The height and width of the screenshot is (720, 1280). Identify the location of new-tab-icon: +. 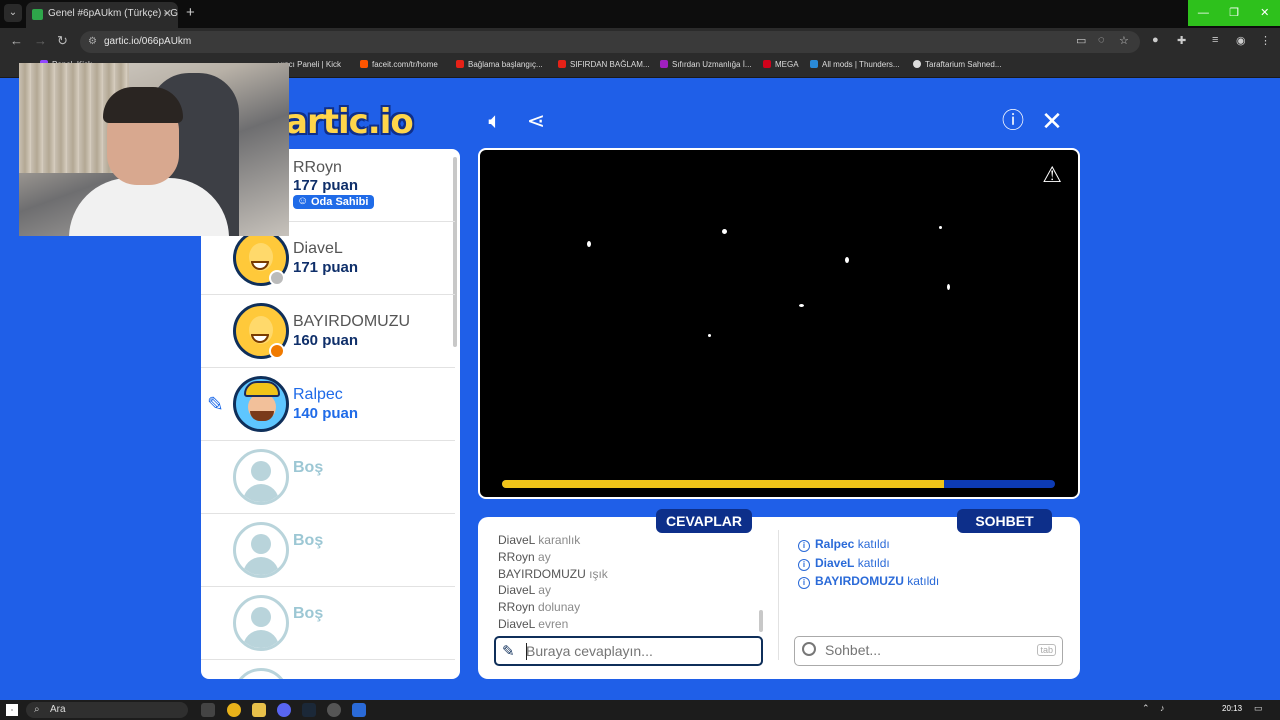
(190, 12).